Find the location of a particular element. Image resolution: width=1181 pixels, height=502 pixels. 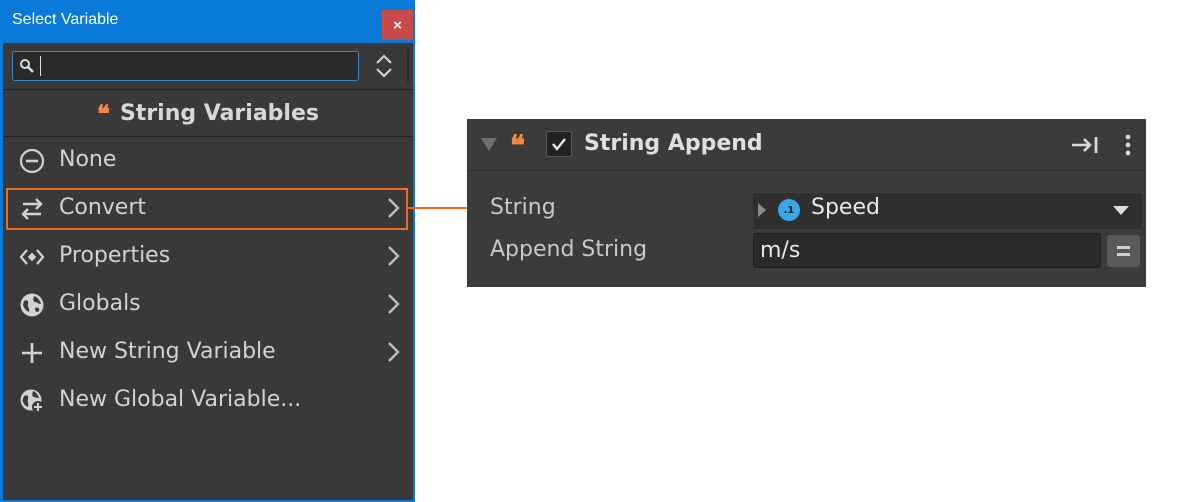

menu-item-label: Properties is located at coordinates (115, 255).